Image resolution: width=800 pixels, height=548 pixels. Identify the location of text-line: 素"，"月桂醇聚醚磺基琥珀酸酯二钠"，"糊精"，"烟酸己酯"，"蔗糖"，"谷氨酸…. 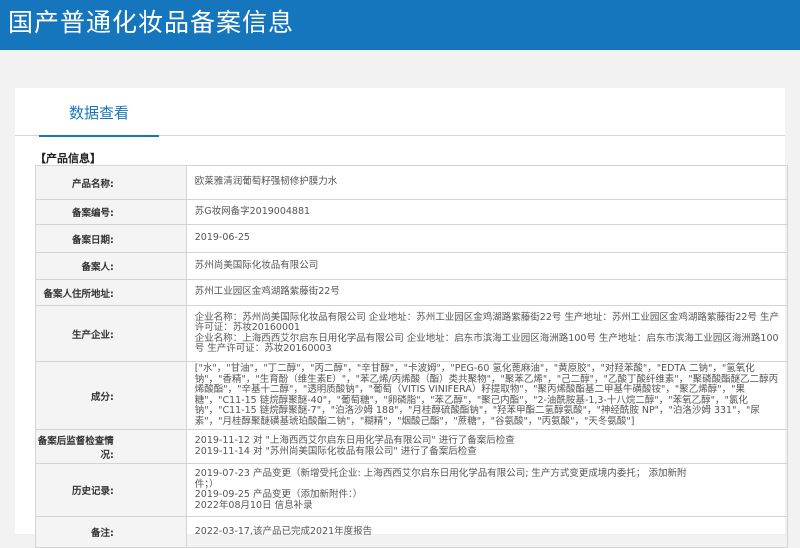
(414, 421).